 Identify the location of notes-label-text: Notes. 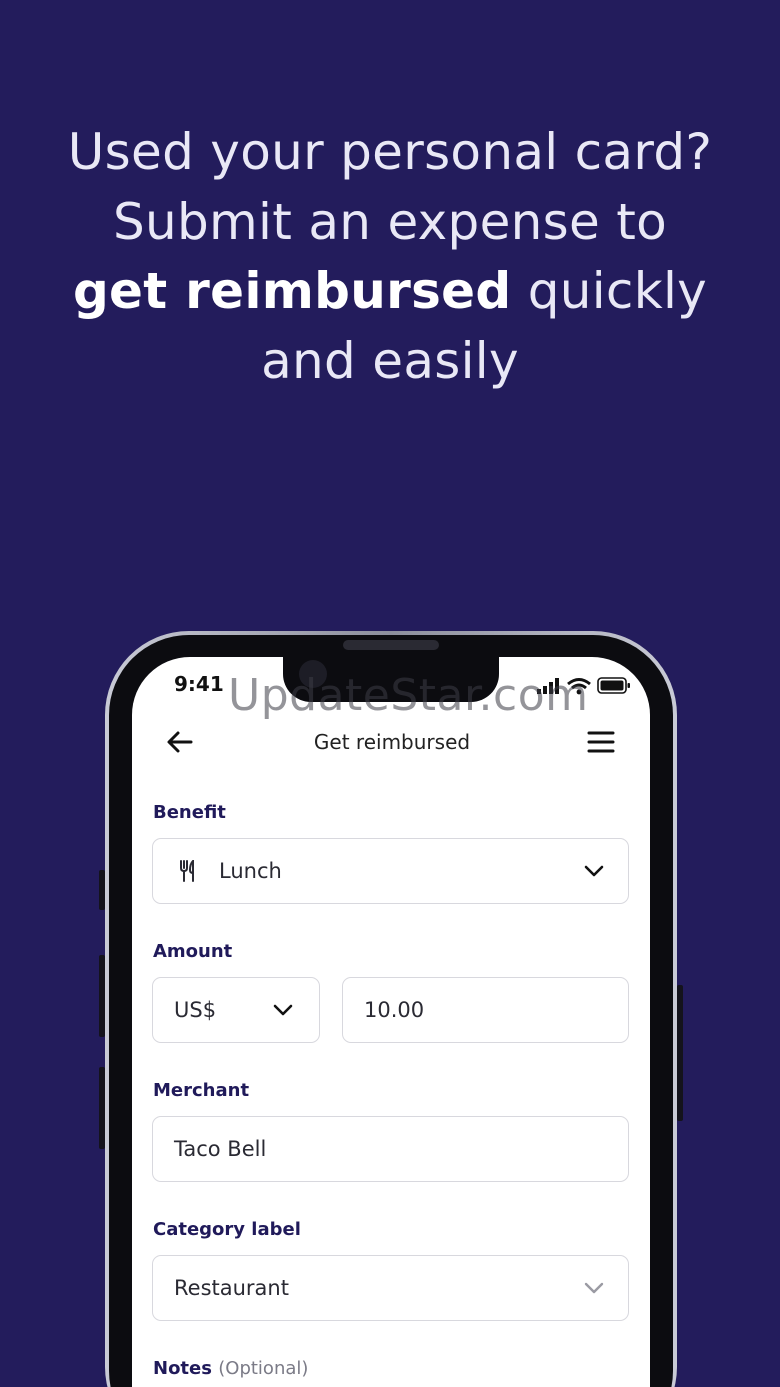
(182, 1368).